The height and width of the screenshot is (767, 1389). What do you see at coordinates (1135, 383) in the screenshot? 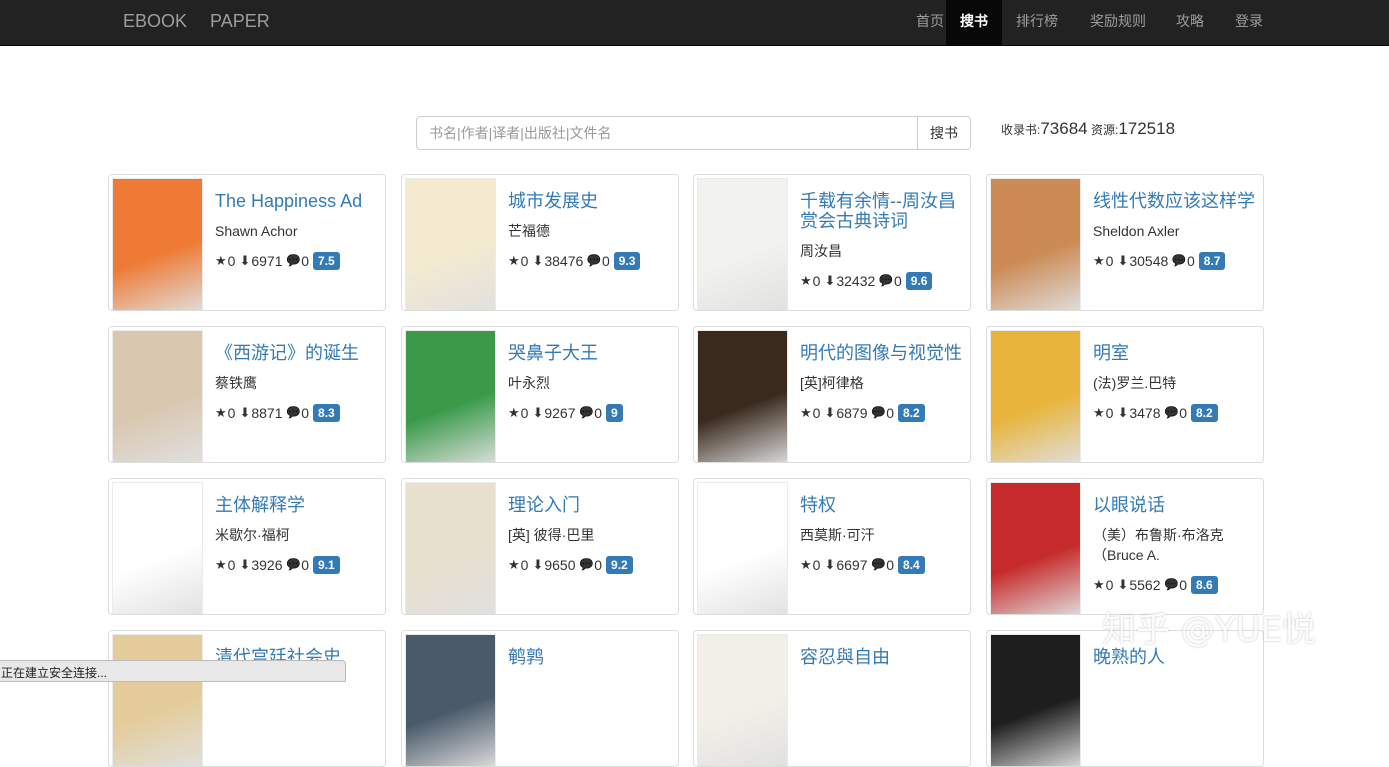
I see `book-author: (法)罗兰.巴特` at bounding box center [1135, 383].